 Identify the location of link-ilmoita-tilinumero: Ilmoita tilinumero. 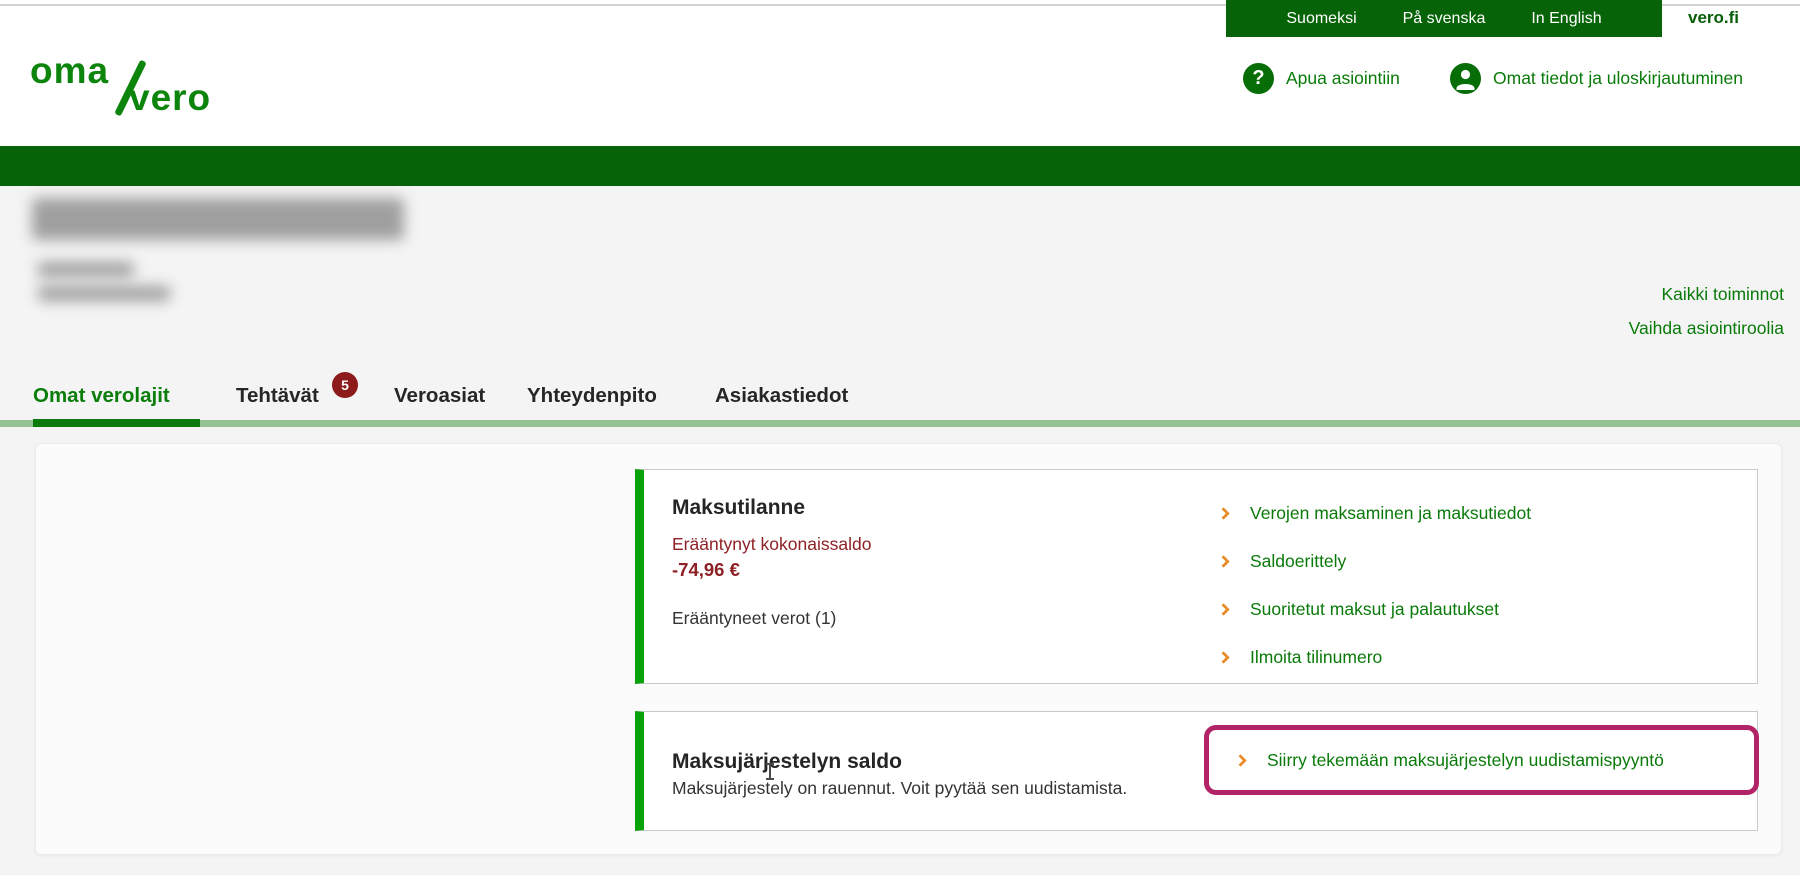
(1300, 657).